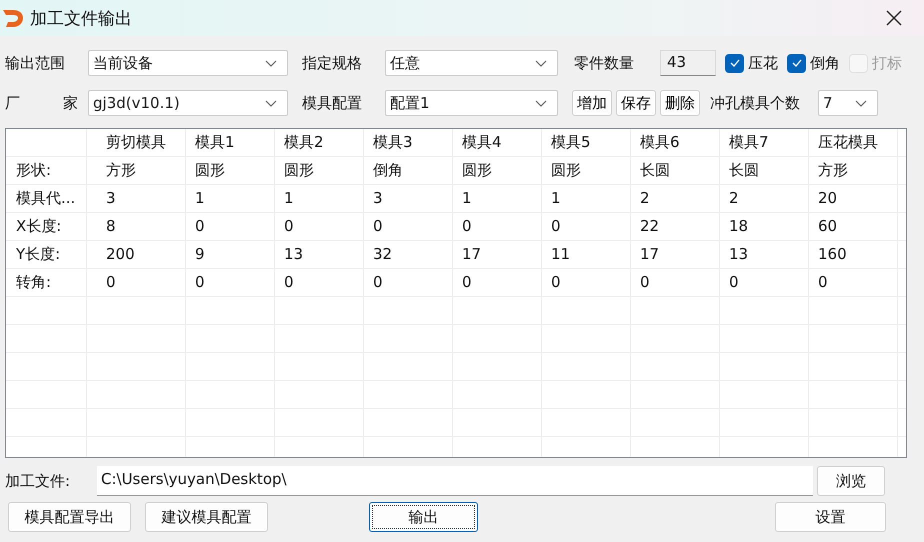 This screenshot has width=924, height=542. Describe the element at coordinates (887, 63) in the screenshot. I see `checkbox-label: 打标` at that location.